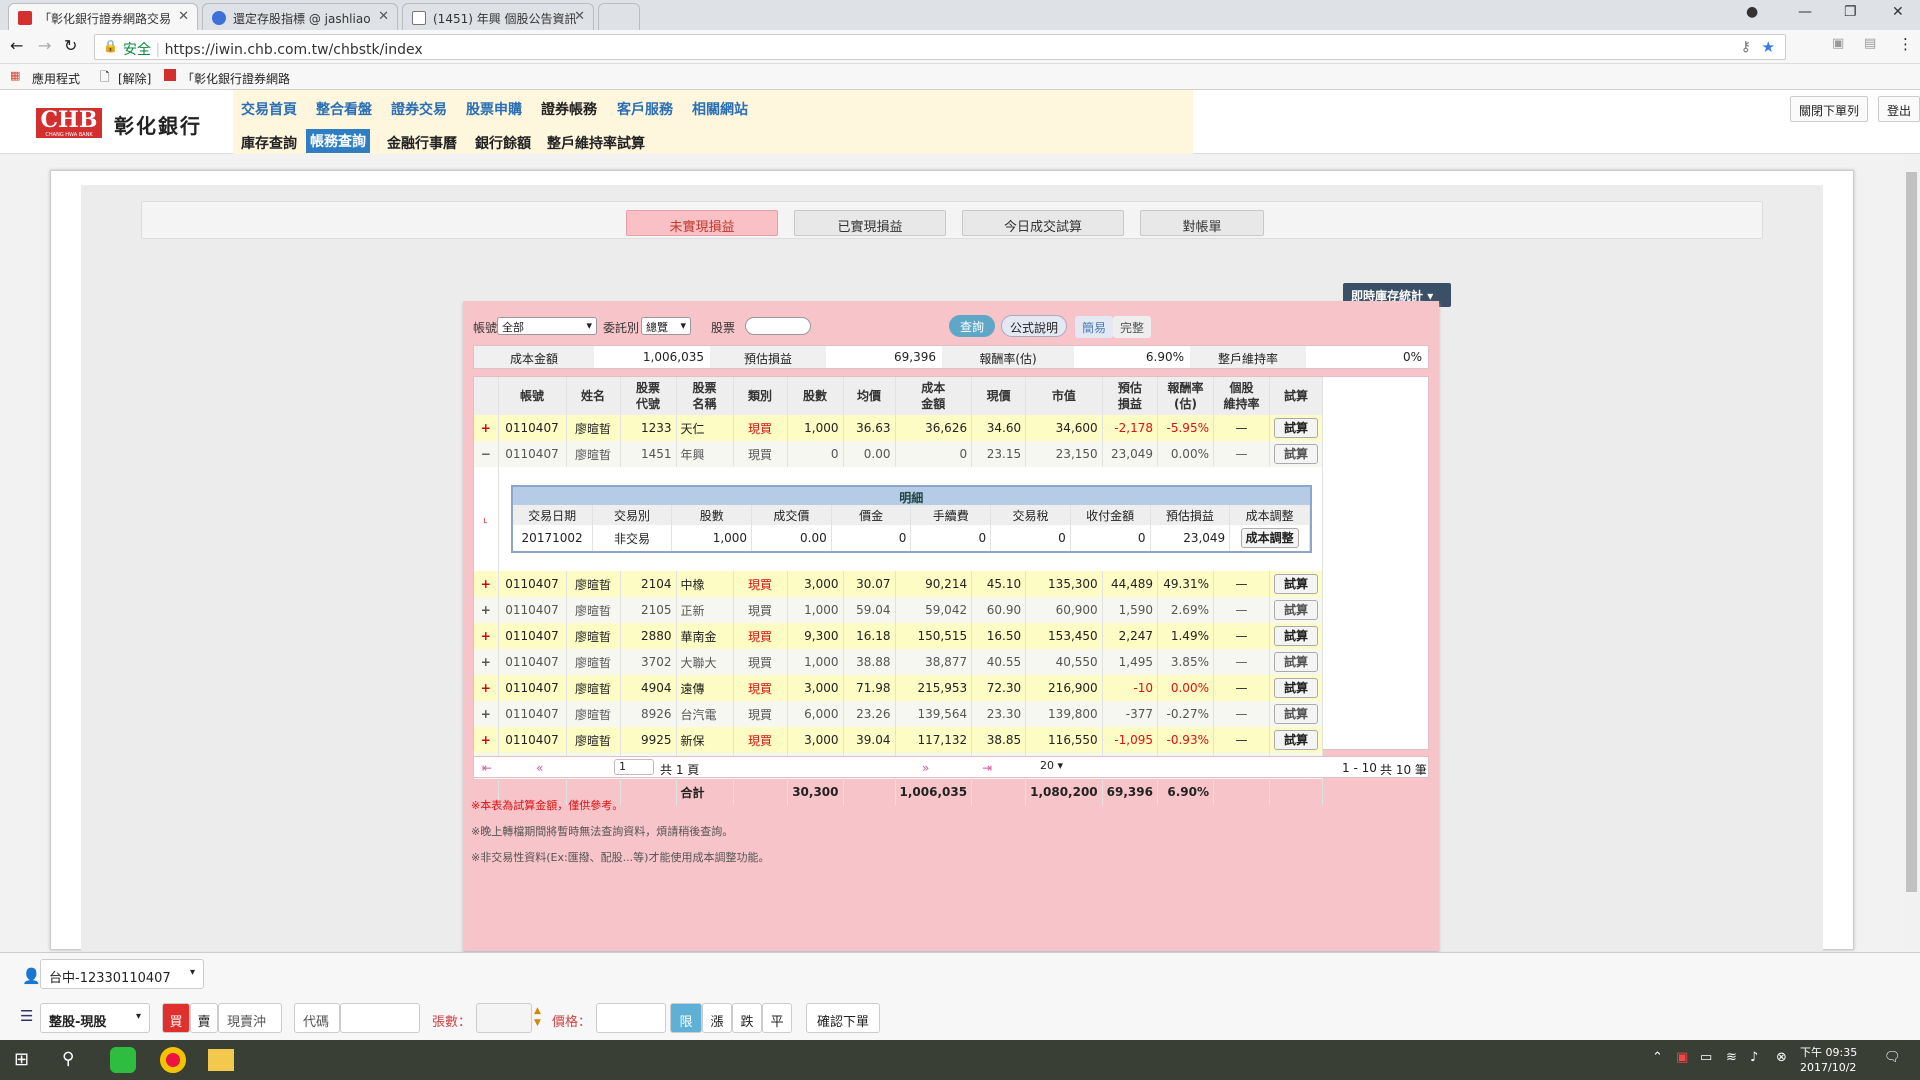 Image resolution: width=1920 pixels, height=1080 pixels. What do you see at coordinates (136, 123) in the screenshot?
I see `chb-logo: CHB CHANG HWA BANK 彰化銀行` at bounding box center [136, 123].